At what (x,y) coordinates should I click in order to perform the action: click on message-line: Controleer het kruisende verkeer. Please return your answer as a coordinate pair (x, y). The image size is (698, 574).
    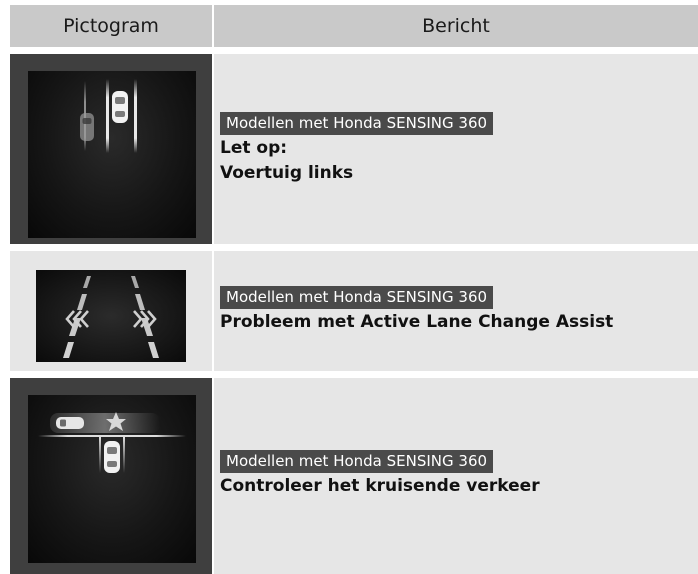
    Looking at the image, I should click on (380, 486).